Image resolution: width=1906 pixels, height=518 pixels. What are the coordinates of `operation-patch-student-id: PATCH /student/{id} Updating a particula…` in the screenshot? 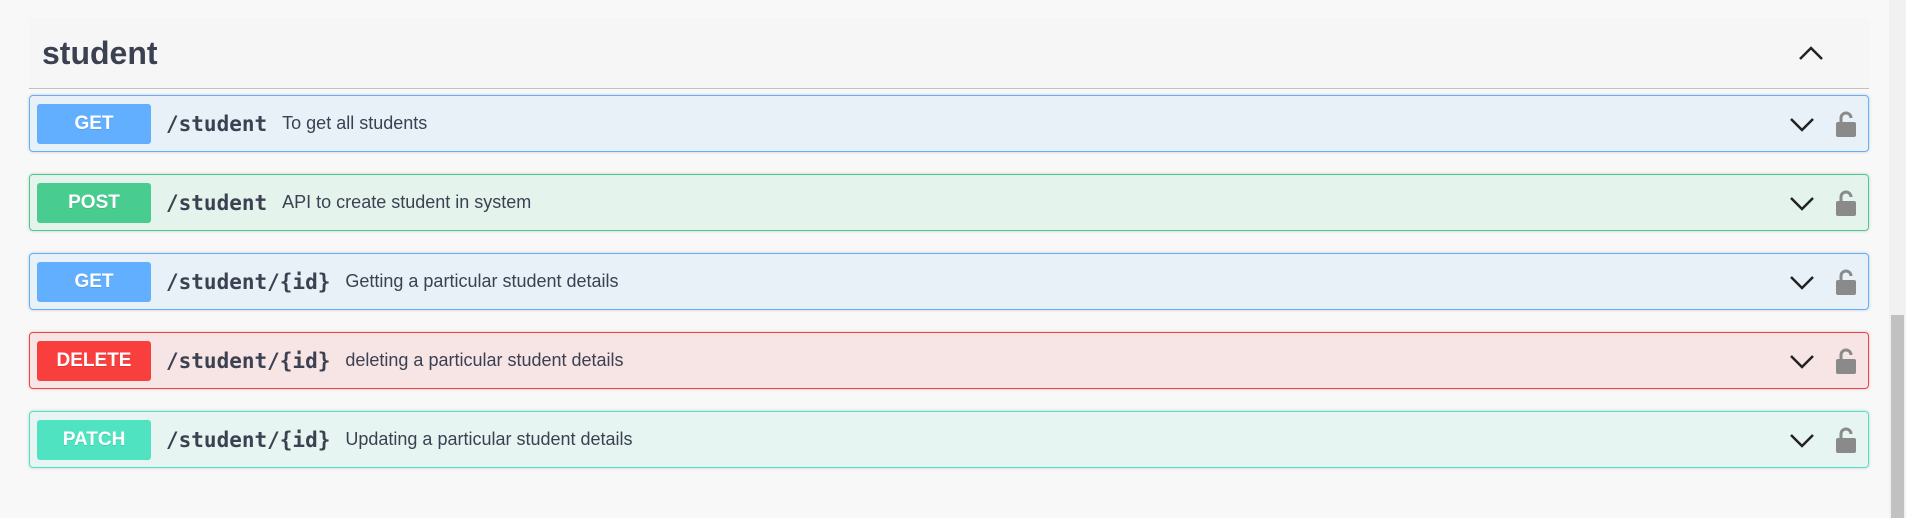 It's located at (949, 439).